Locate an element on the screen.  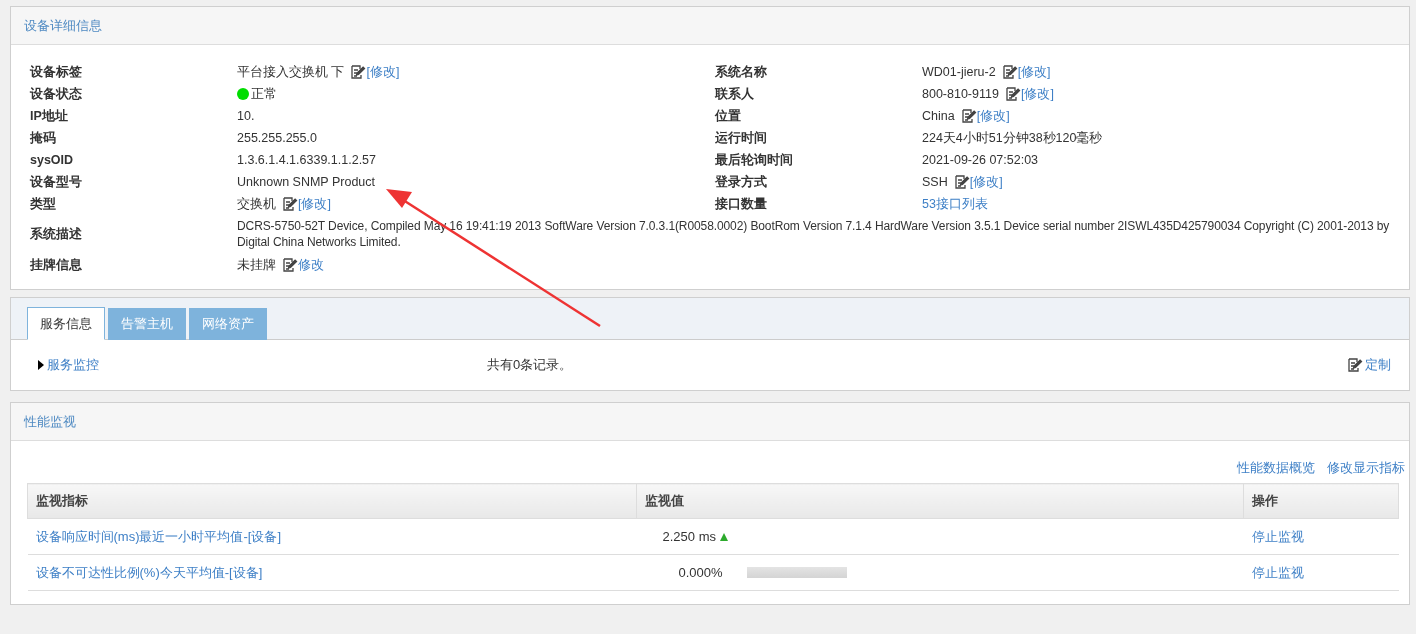
panel-title: 性能监视 is located at coordinates (50, 421).